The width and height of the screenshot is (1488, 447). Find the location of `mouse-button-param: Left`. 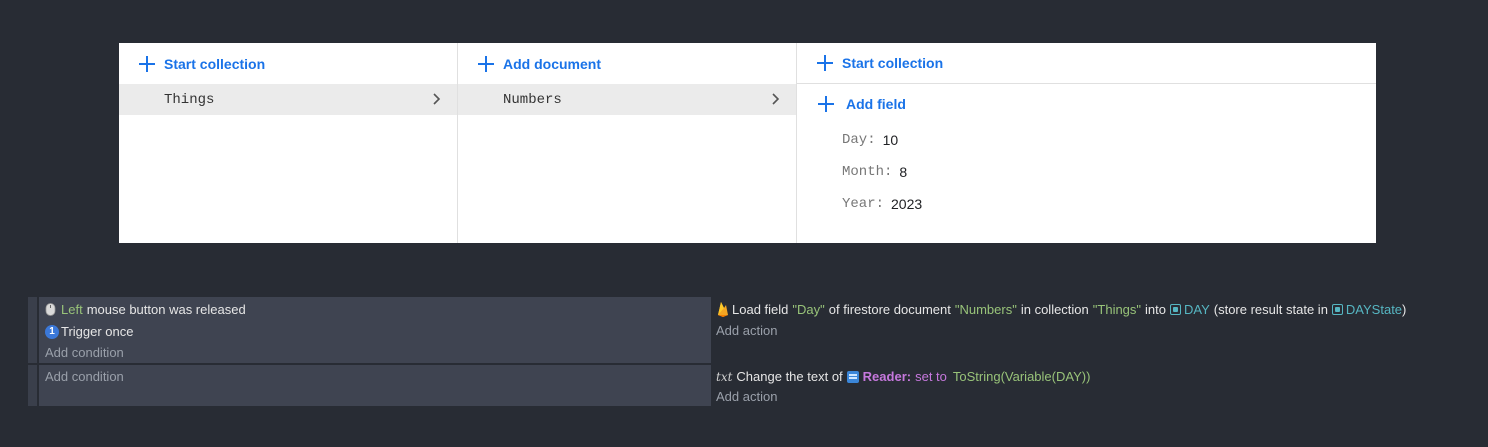

mouse-button-param: Left is located at coordinates (72, 309).